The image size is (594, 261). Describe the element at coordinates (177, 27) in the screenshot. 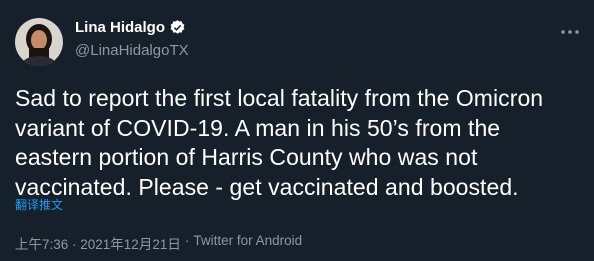

I see `verified-badge-icon` at that location.